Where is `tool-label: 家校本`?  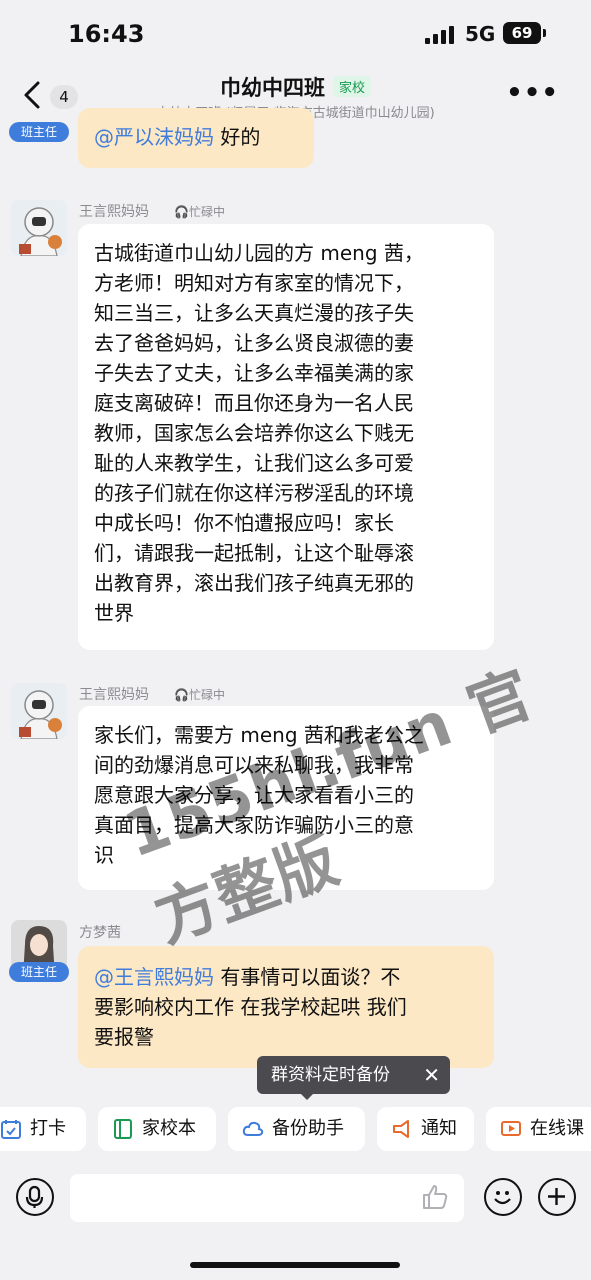
tool-label: 家校本 is located at coordinates (169, 1128).